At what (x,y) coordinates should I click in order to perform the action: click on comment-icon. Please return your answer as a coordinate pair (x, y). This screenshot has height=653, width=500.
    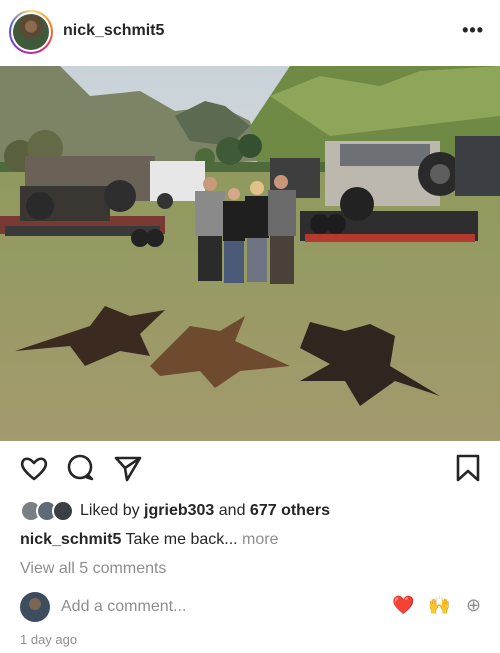
    Looking at the image, I should click on (81, 468).